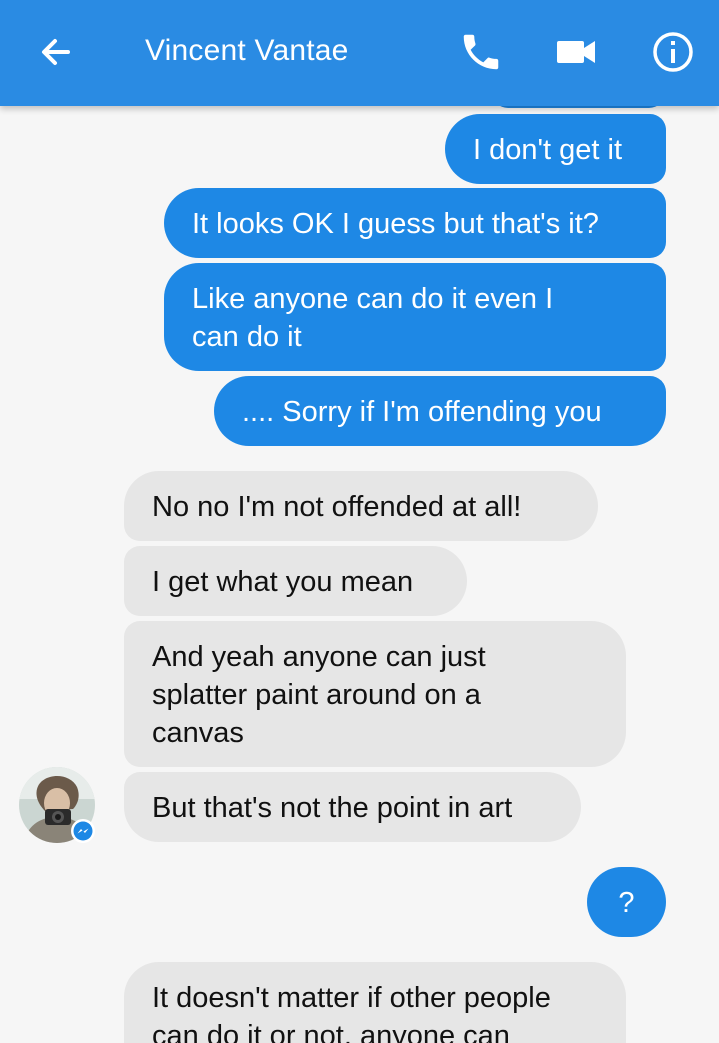 The image size is (719, 1043). I want to click on message-bubble-incoming: But that's not the point in art, so click(352, 807).